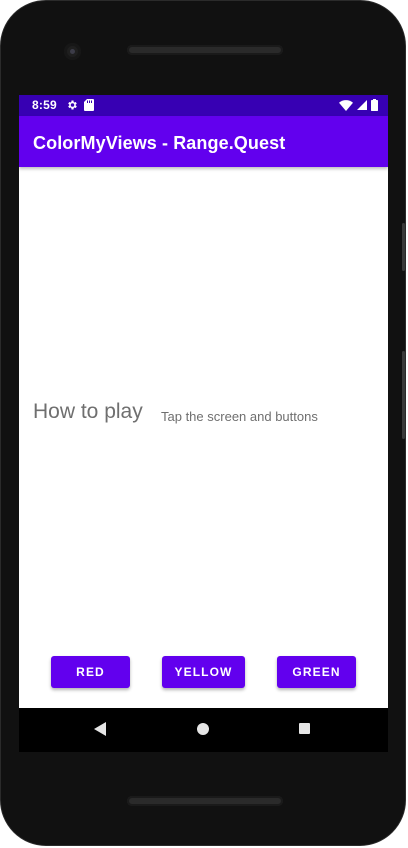 This screenshot has height=848, width=408. I want to click on status-right-icons, so click(358, 105).